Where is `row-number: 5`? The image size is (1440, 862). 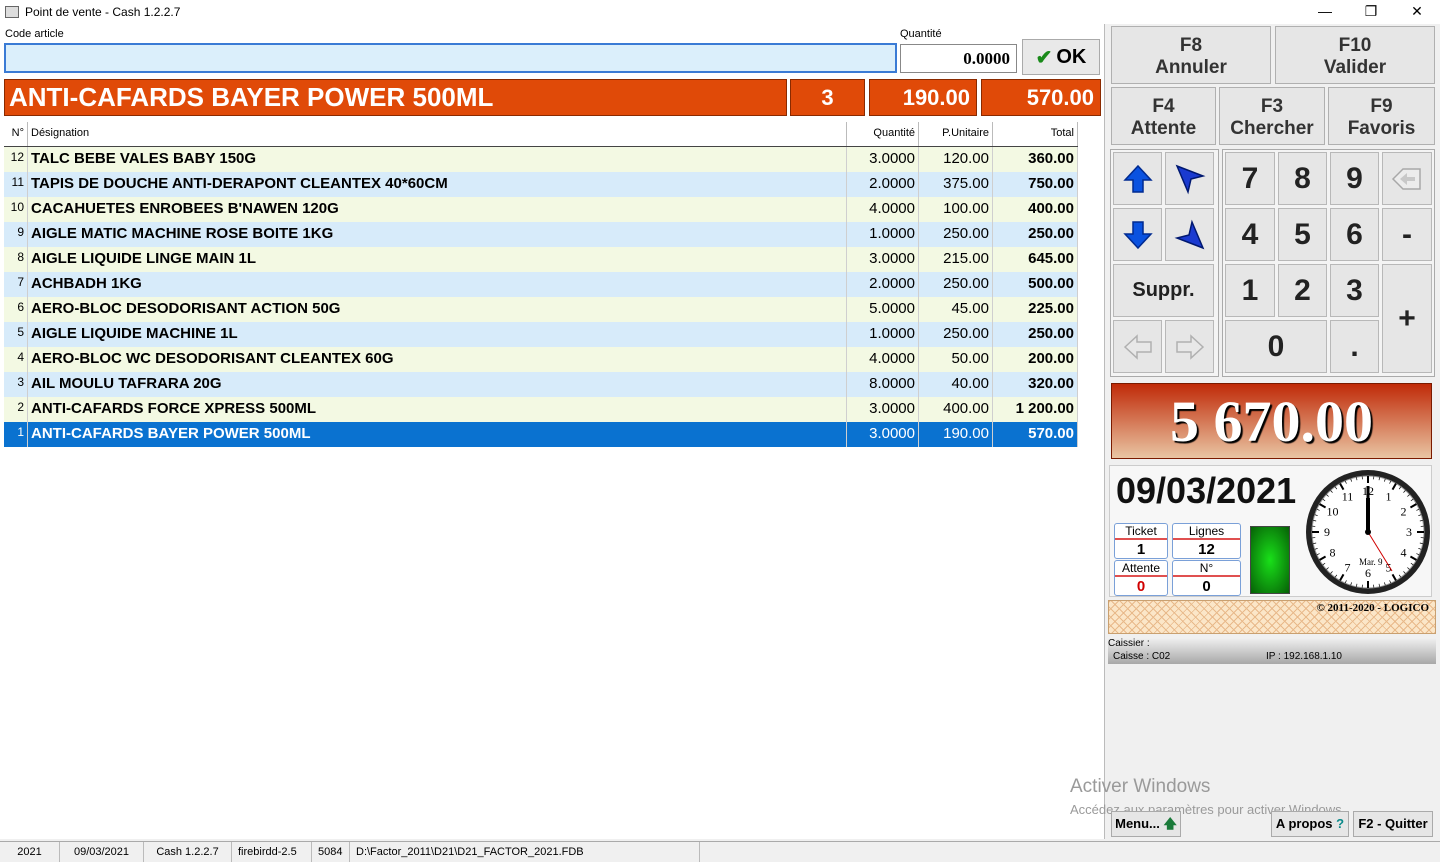
row-number: 5 is located at coordinates (16, 334).